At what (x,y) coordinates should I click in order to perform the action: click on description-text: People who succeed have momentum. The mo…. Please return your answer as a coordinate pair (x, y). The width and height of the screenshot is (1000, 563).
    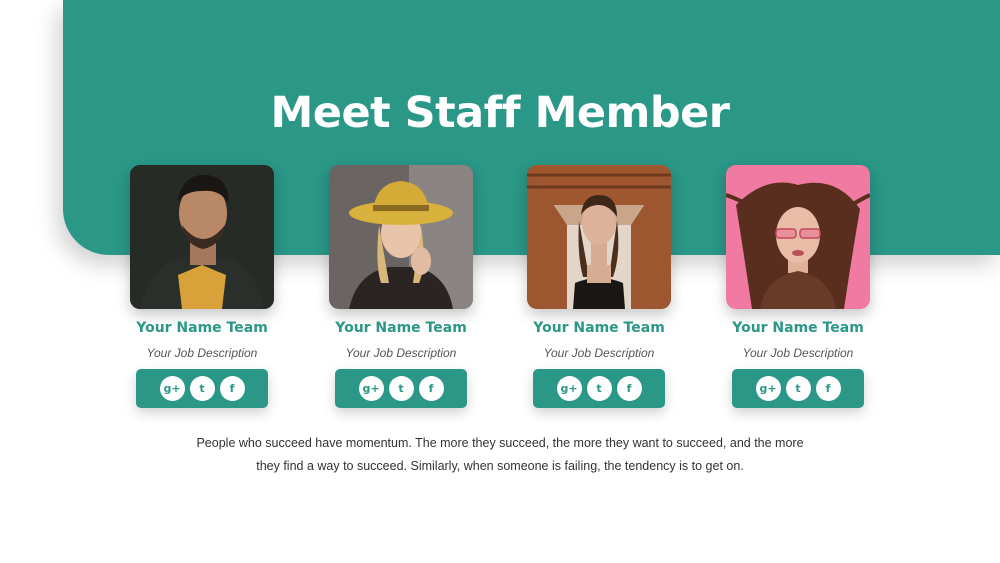
    Looking at the image, I should click on (500, 454).